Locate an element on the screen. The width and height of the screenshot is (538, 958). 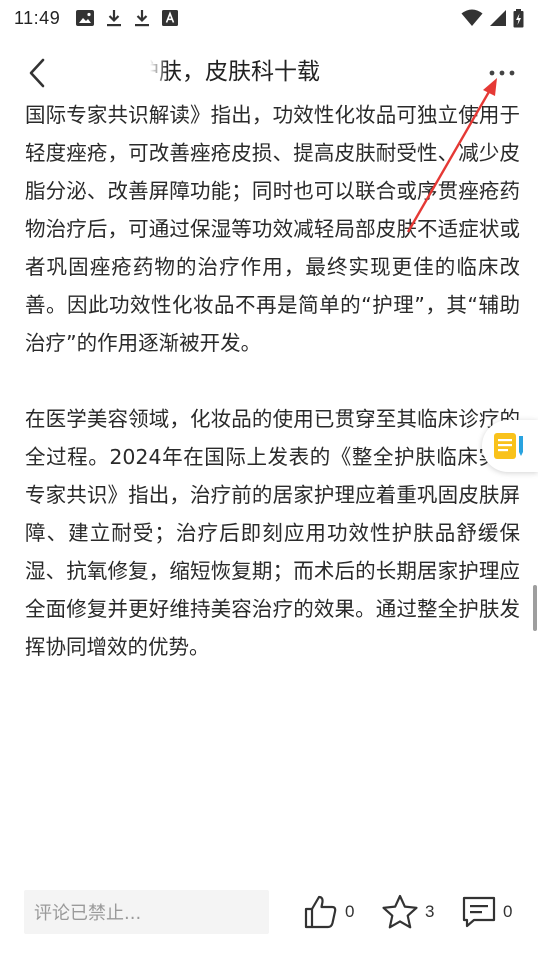
page-title-text: 护肤，皮肤科十载 is located at coordinates (235, 72).